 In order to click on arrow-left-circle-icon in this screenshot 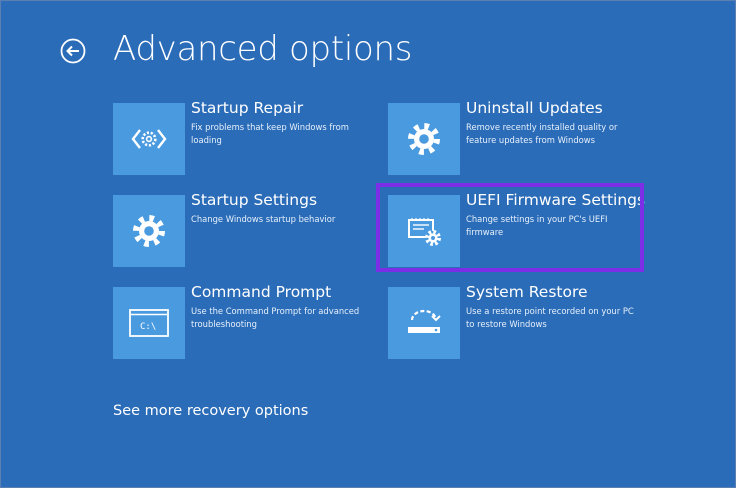, I will do `click(73, 51)`.